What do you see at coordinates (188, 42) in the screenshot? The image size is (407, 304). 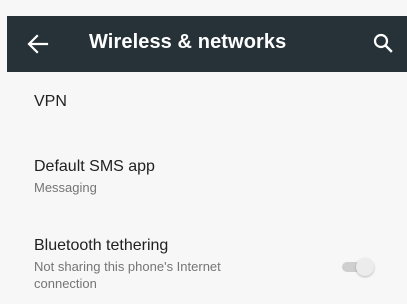 I see `page-title: Wireless & networks` at bounding box center [188, 42].